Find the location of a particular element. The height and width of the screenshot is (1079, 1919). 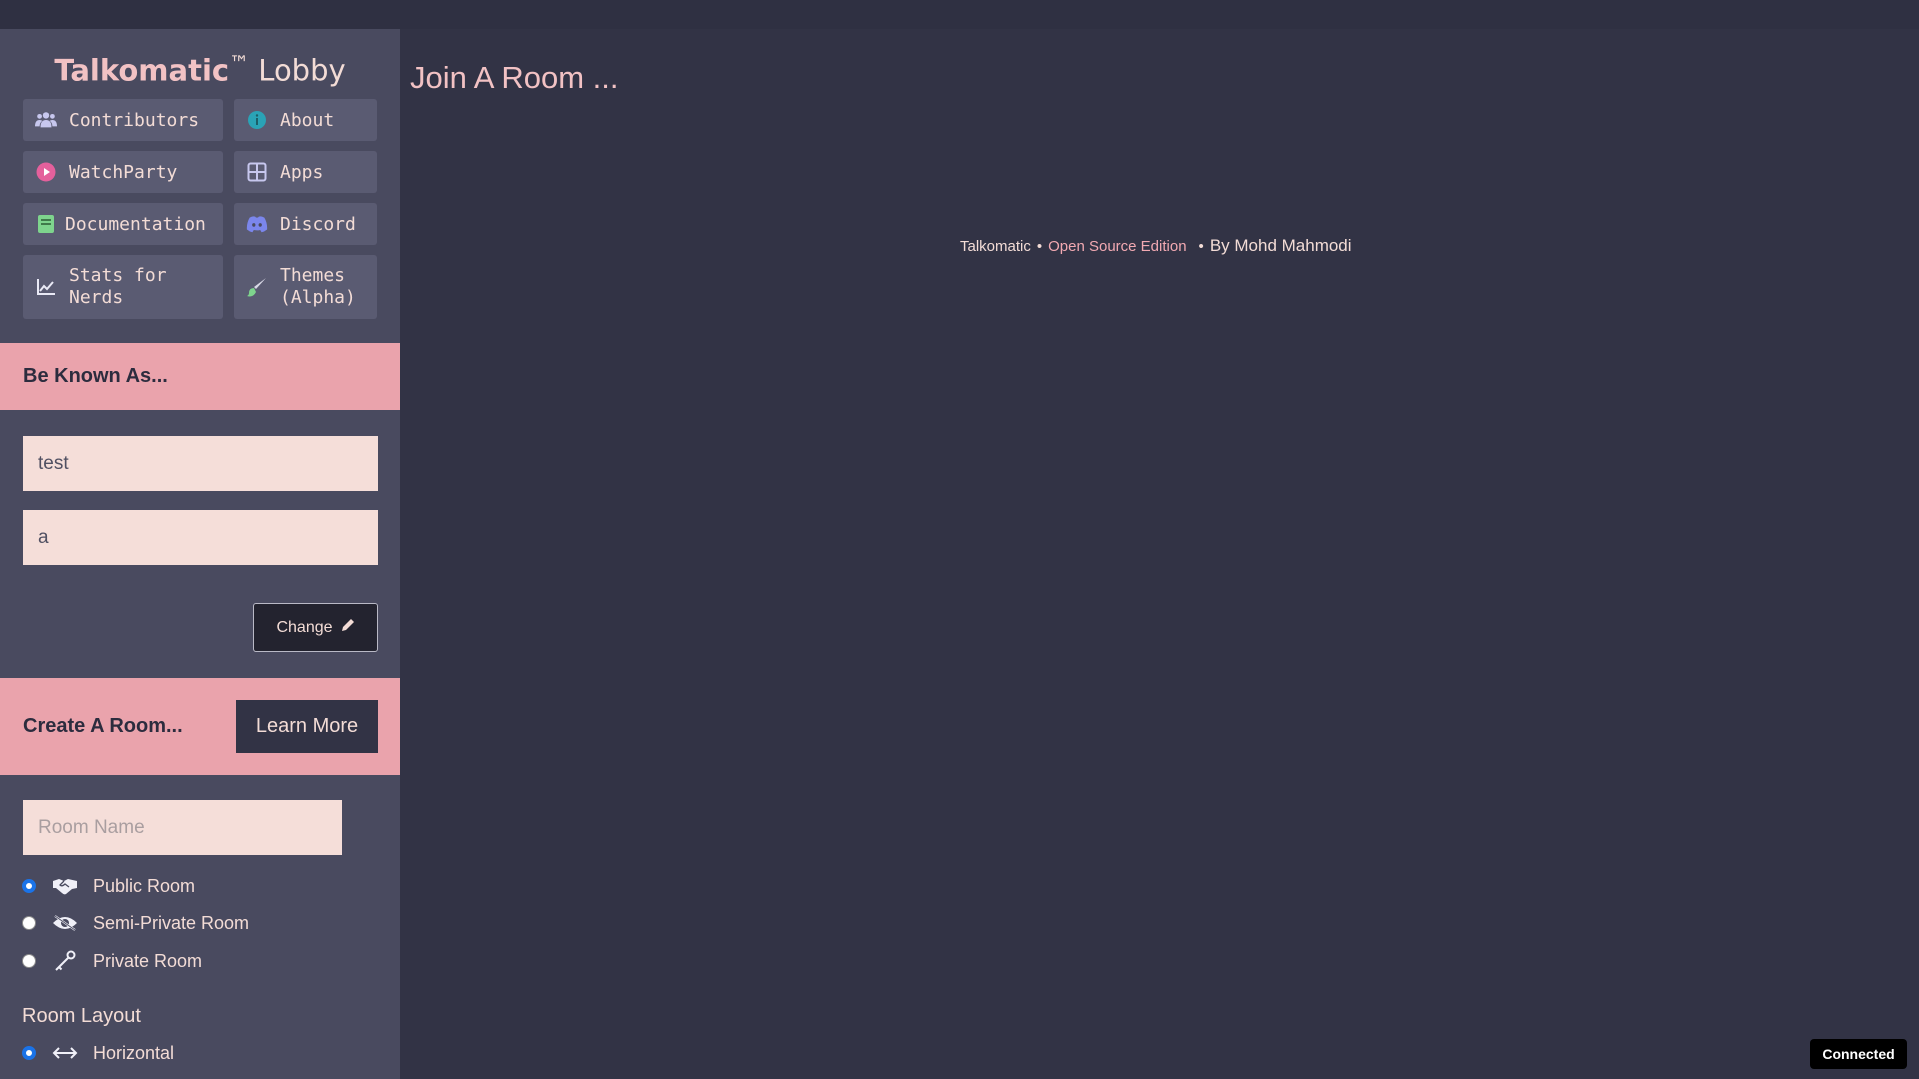

chart-line-icon is located at coordinates (46, 287).